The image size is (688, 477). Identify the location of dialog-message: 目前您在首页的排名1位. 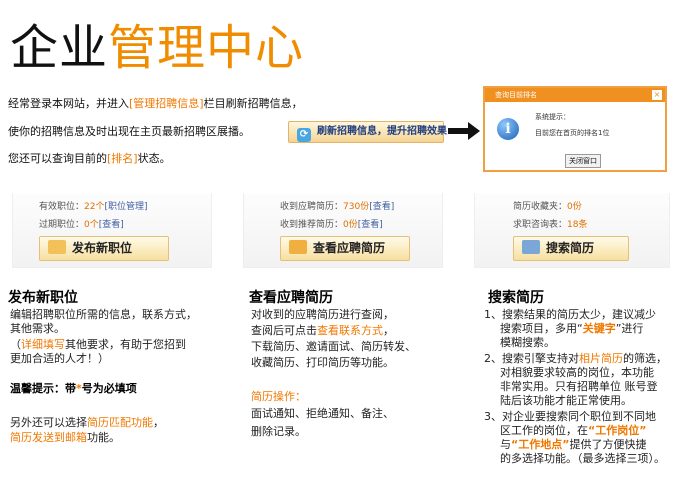
(572, 133).